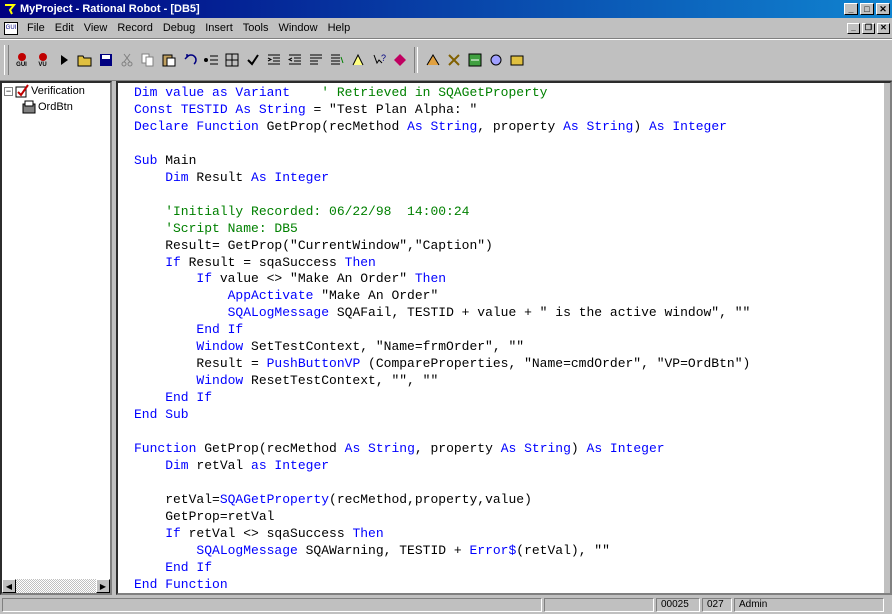  What do you see at coordinates (453, 60) in the screenshot?
I see `tools-icon` at bounding box center [453, 60].